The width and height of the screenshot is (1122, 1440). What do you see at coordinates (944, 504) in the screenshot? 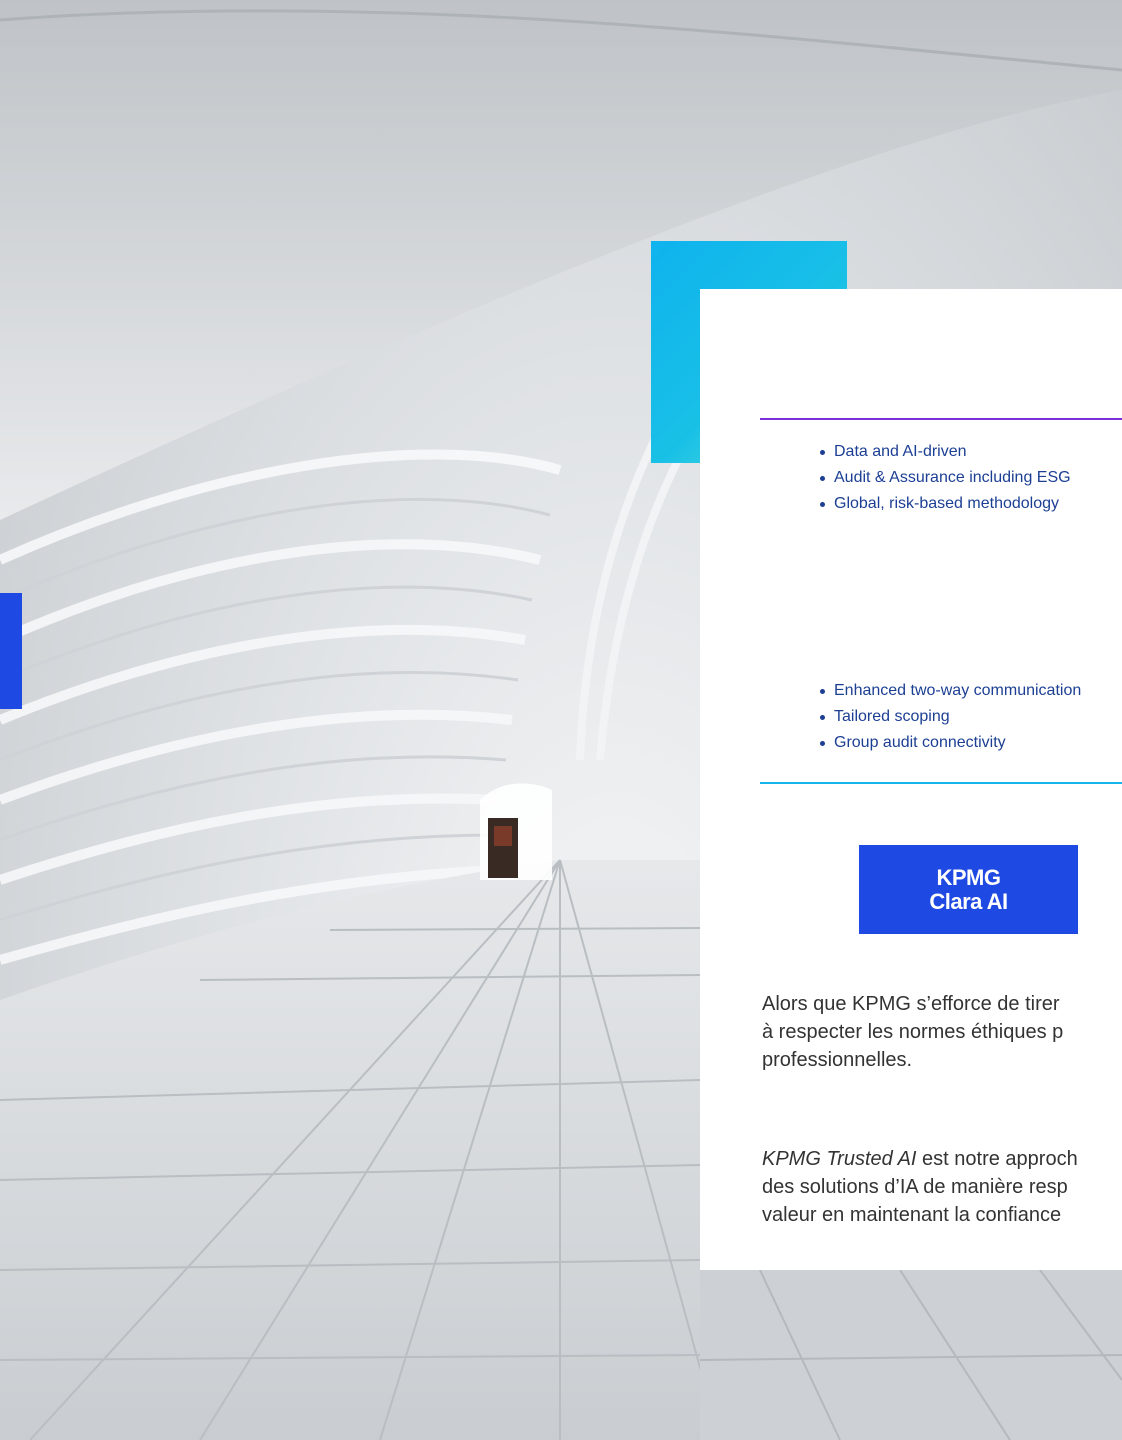
I see `list-item: Global, risk-based methodology` at bounding box center [944, 504].